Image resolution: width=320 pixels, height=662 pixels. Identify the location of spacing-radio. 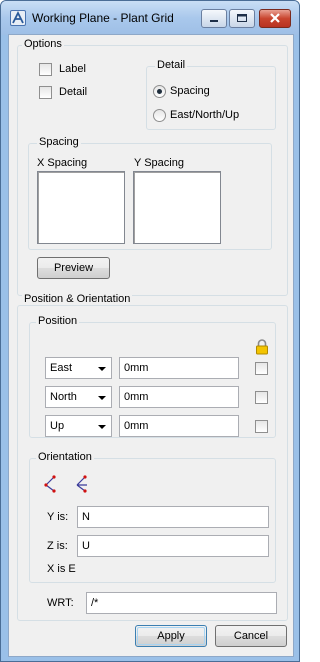
(159, 91).